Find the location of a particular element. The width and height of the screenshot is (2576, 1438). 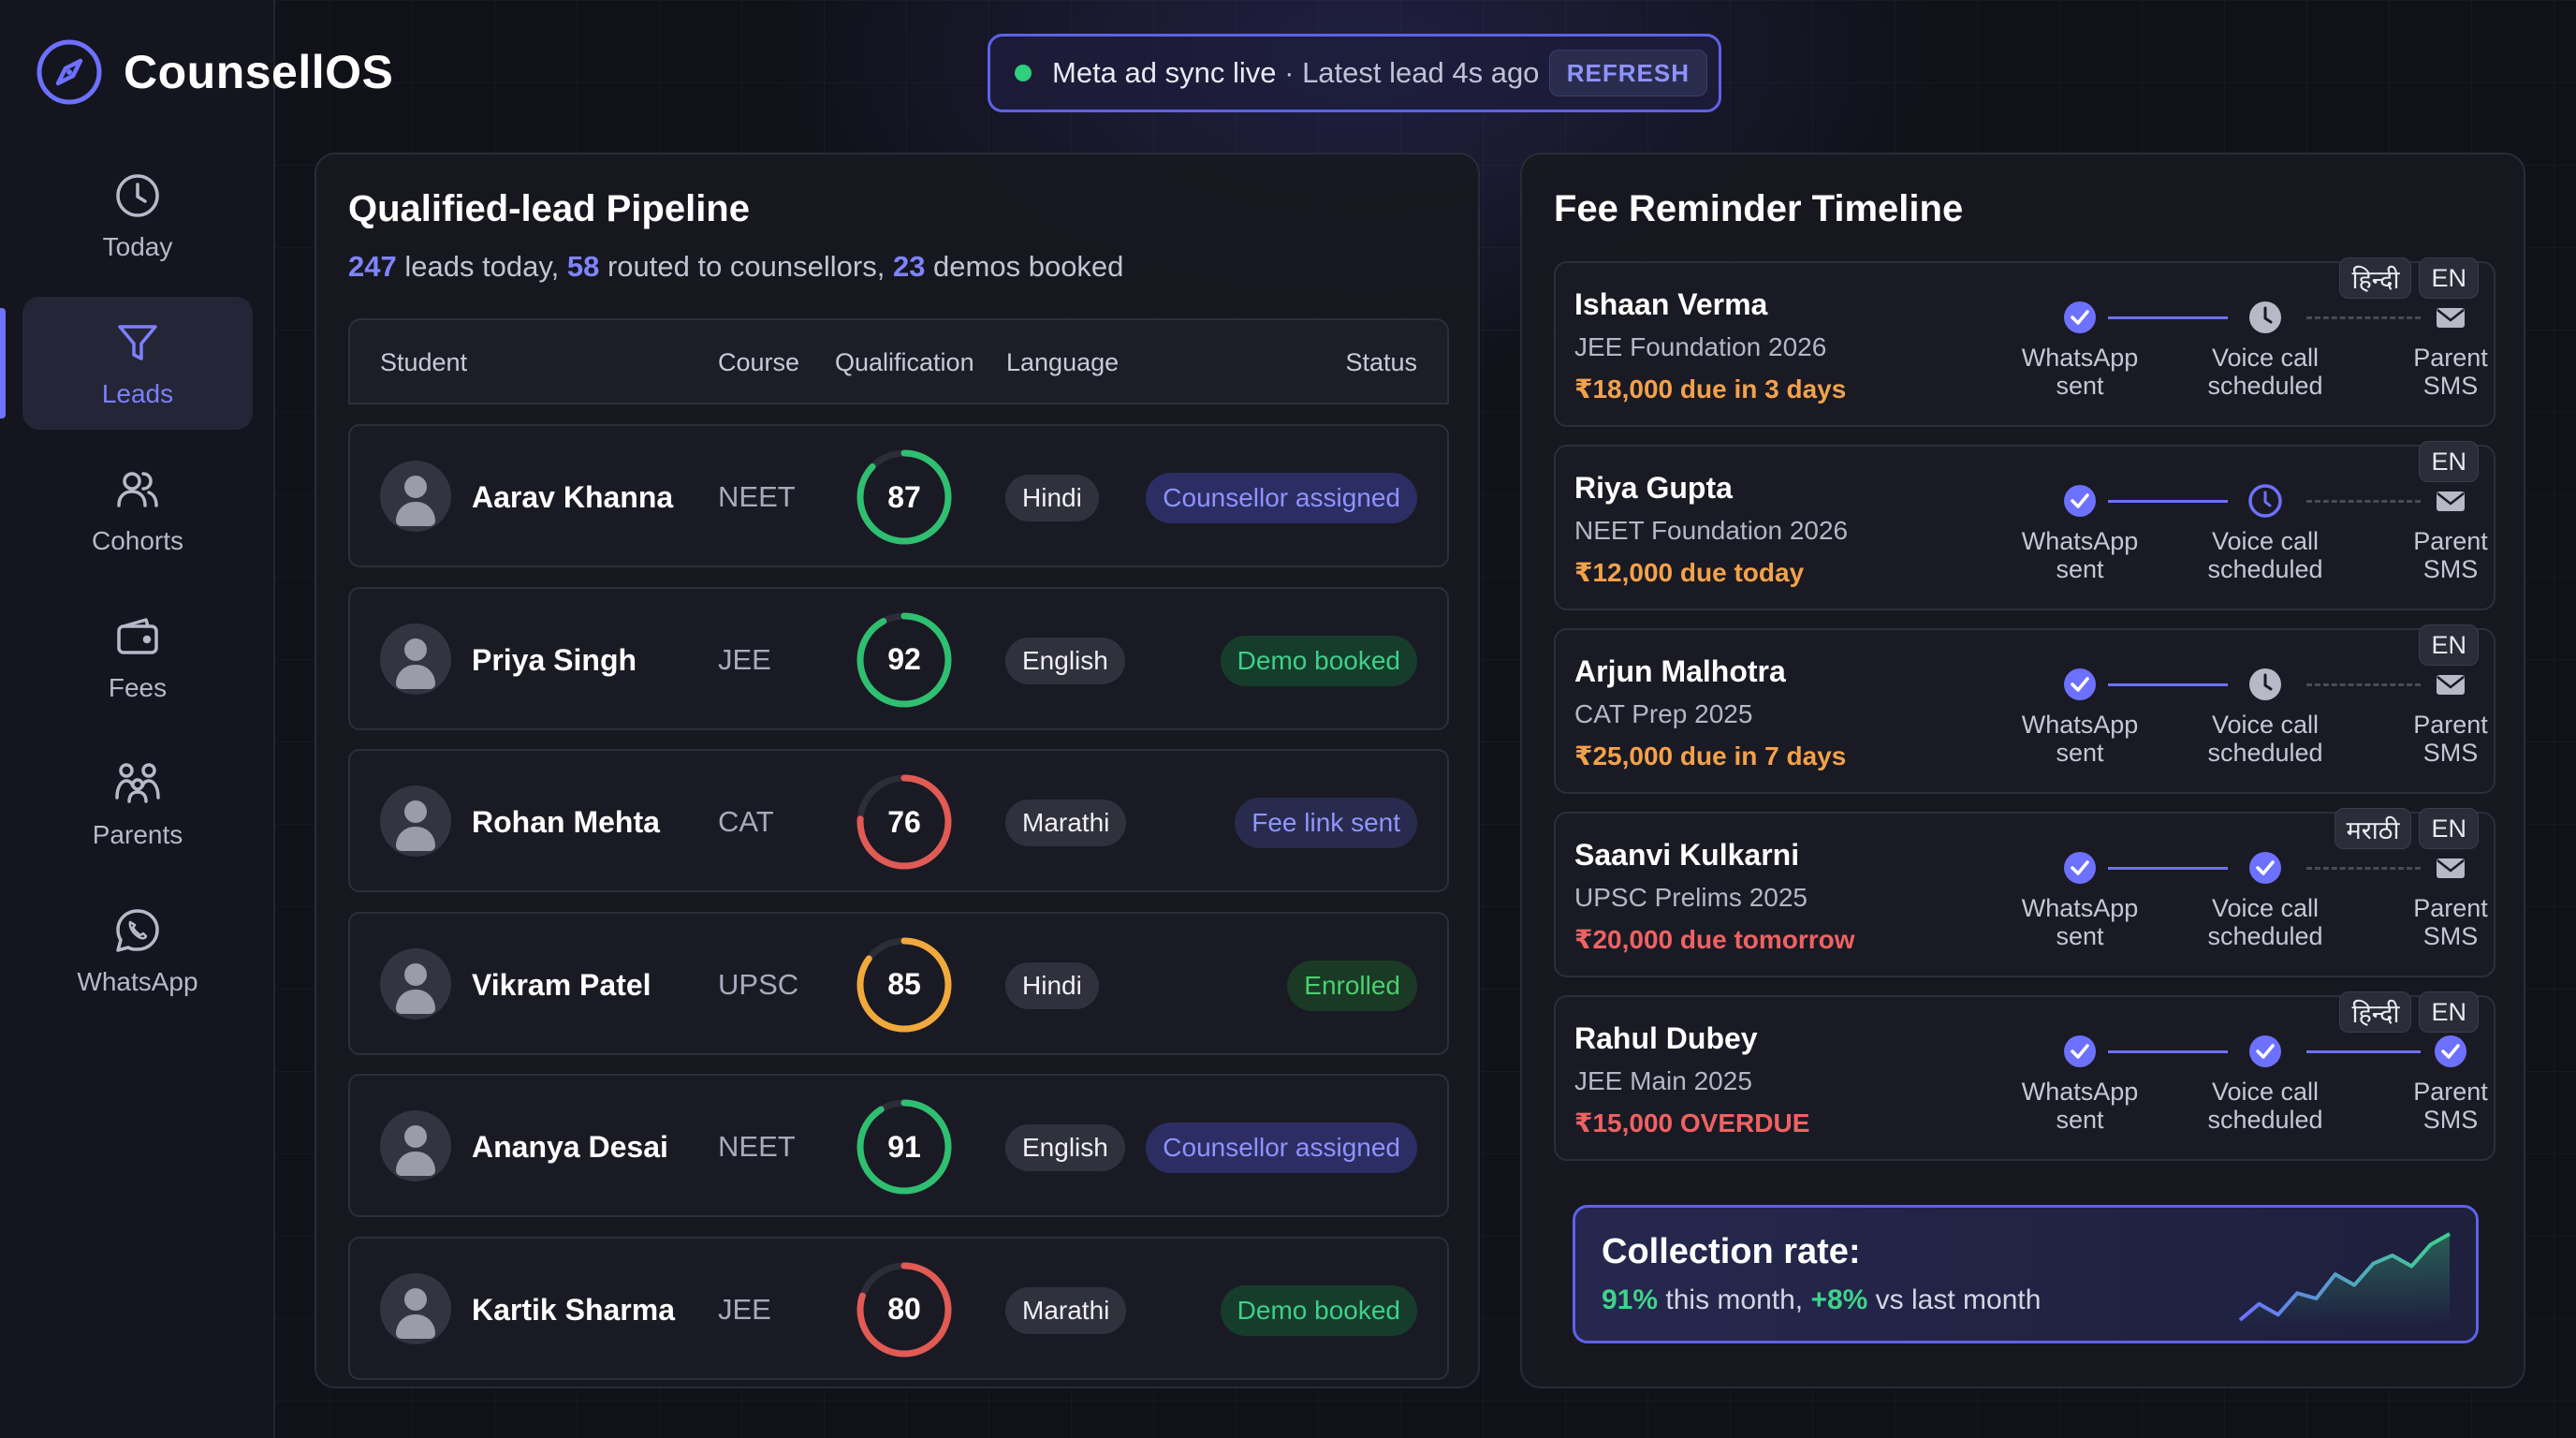

nav-item-fees: Fees is located at coordinates (137, 657).